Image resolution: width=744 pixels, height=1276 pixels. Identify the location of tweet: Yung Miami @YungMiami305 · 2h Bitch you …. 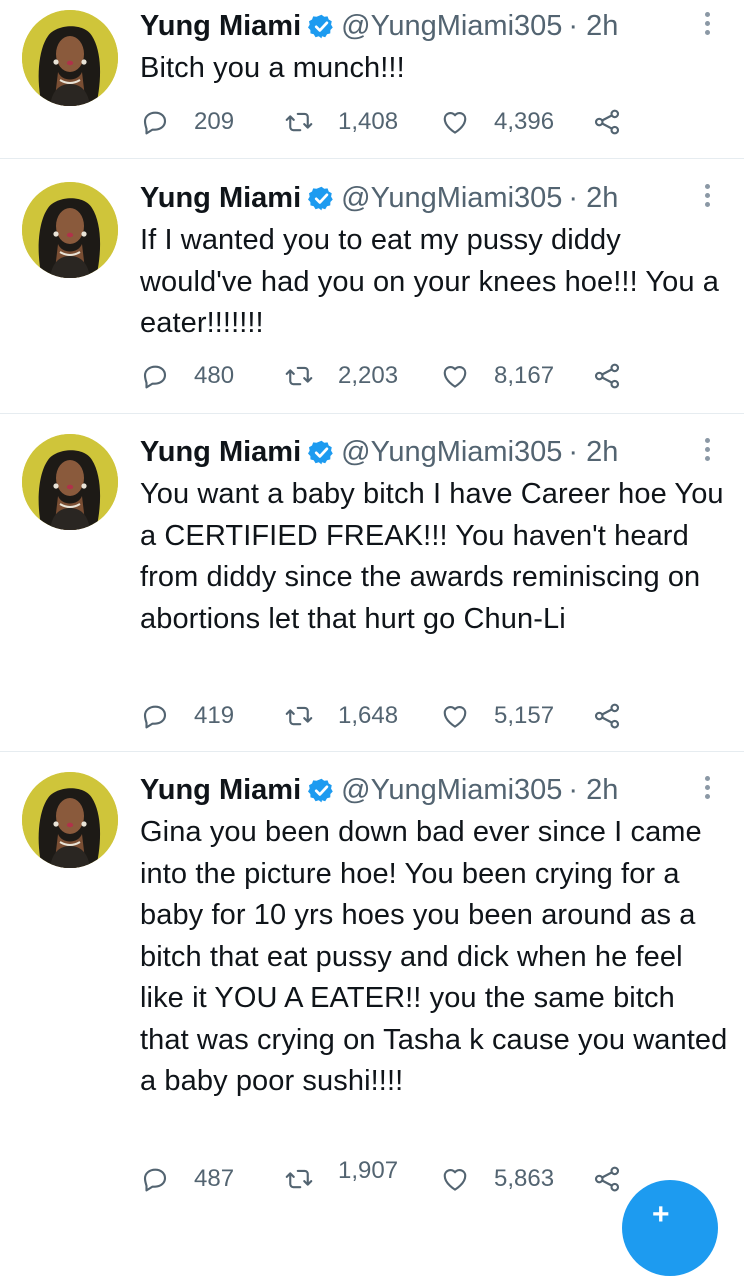
(372, 80).